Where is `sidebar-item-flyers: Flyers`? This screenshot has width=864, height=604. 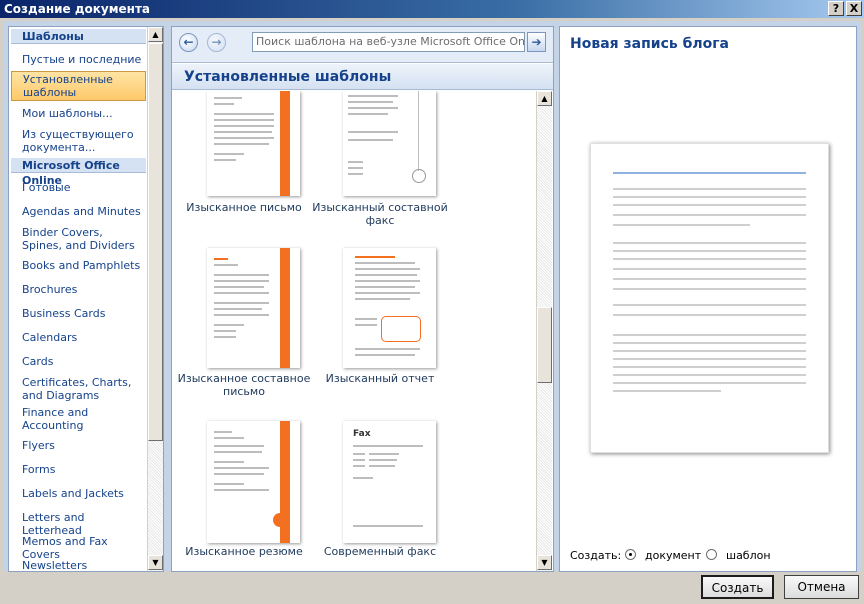 sidebar-item-flyers: Flyers is located at coordinates (78, 445).